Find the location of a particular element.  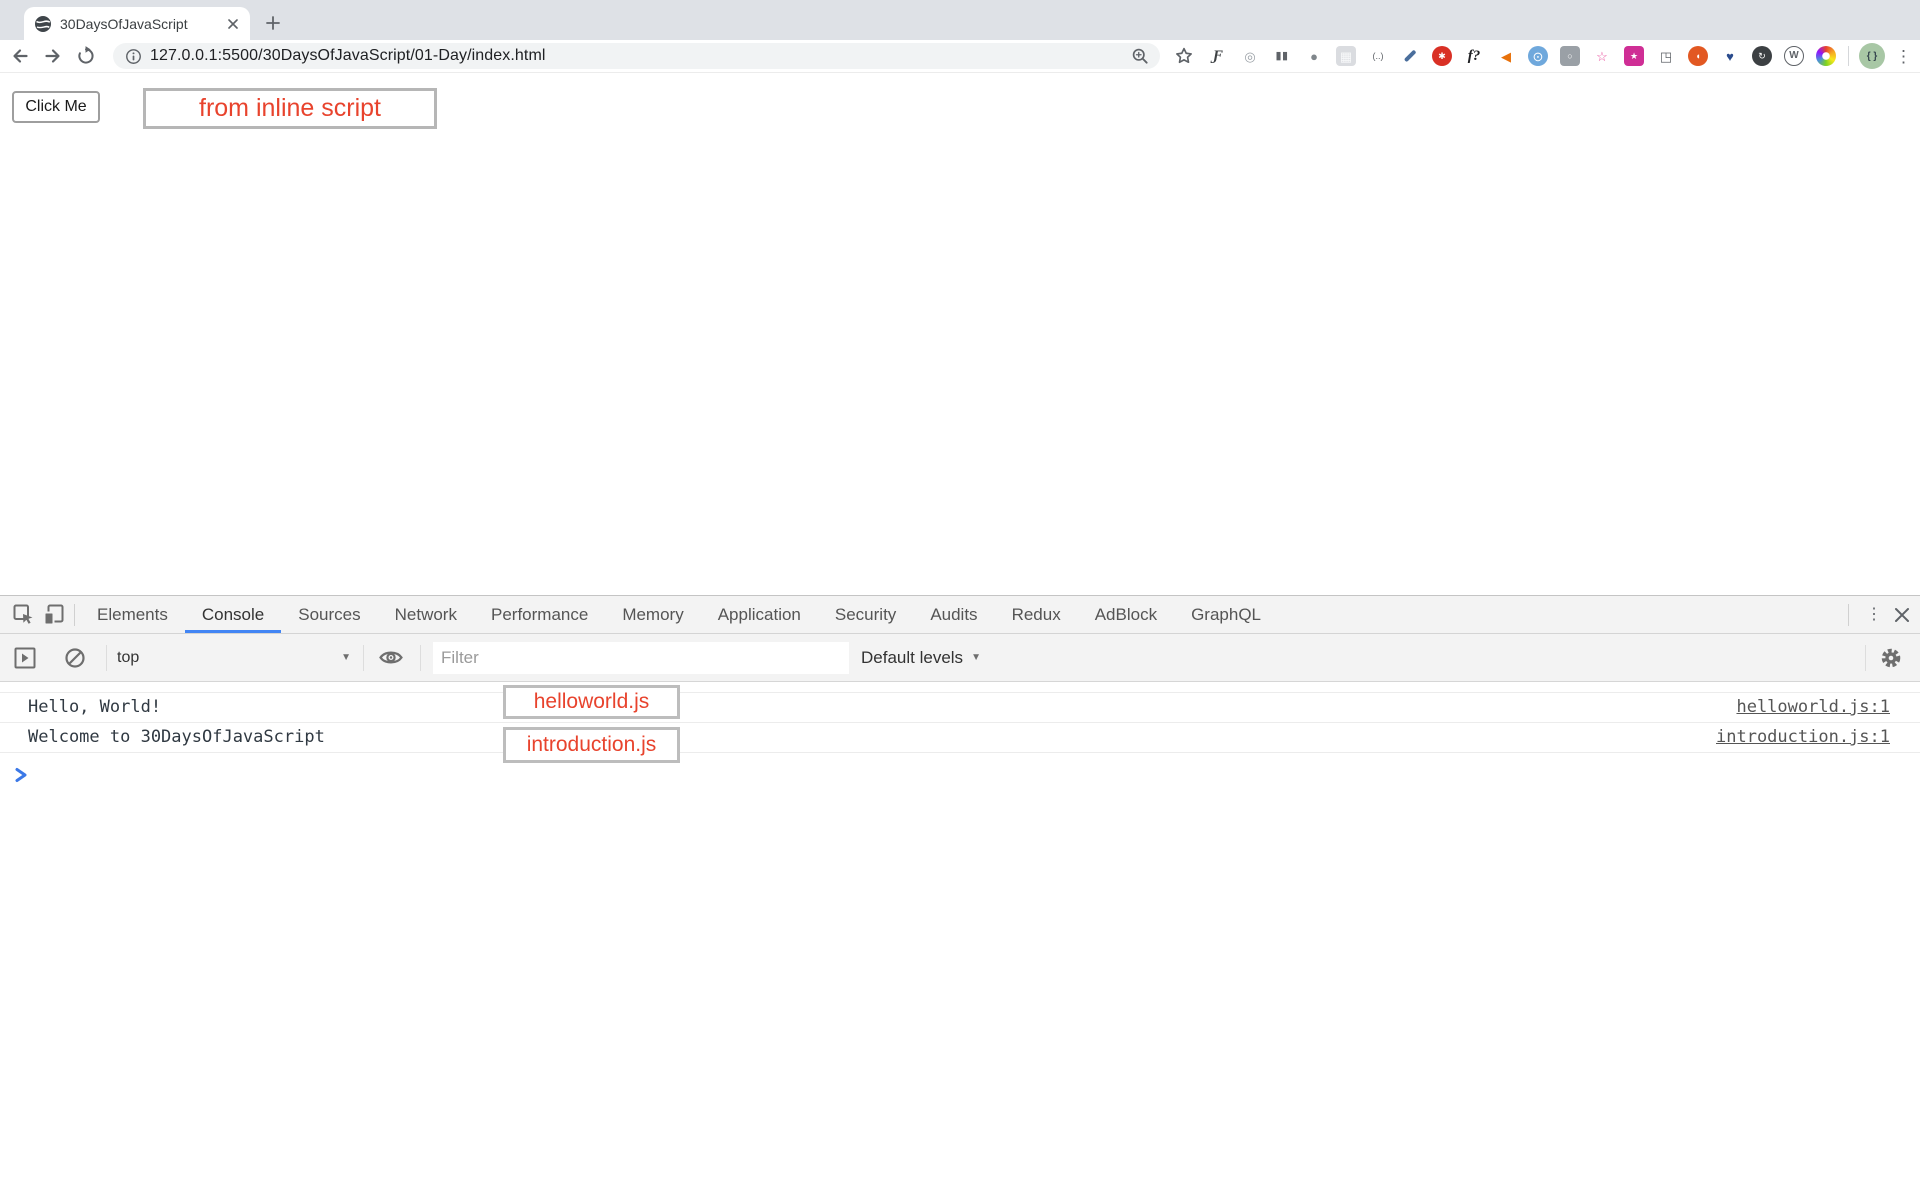

source-link: introduction.js:1 is located at coordinates (1803, 737).